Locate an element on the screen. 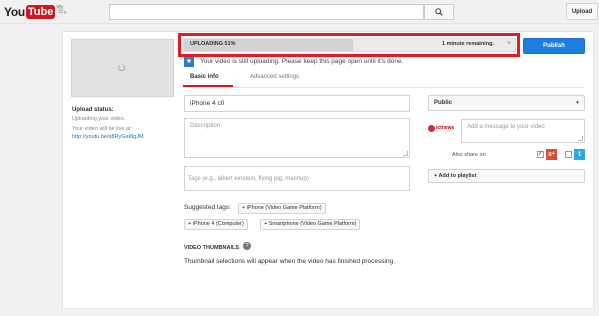 The height and width of the screenshot is (316, 599). live-at-label: Your video will be live at: is located at coordinates (102, 129).